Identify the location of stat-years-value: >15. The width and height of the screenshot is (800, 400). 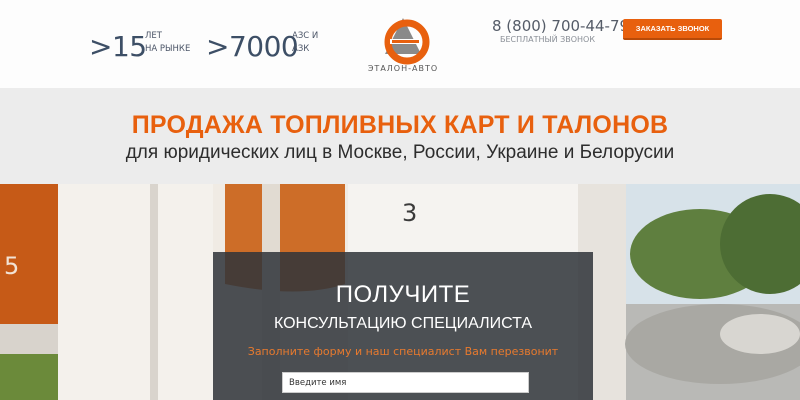
(118, 46).